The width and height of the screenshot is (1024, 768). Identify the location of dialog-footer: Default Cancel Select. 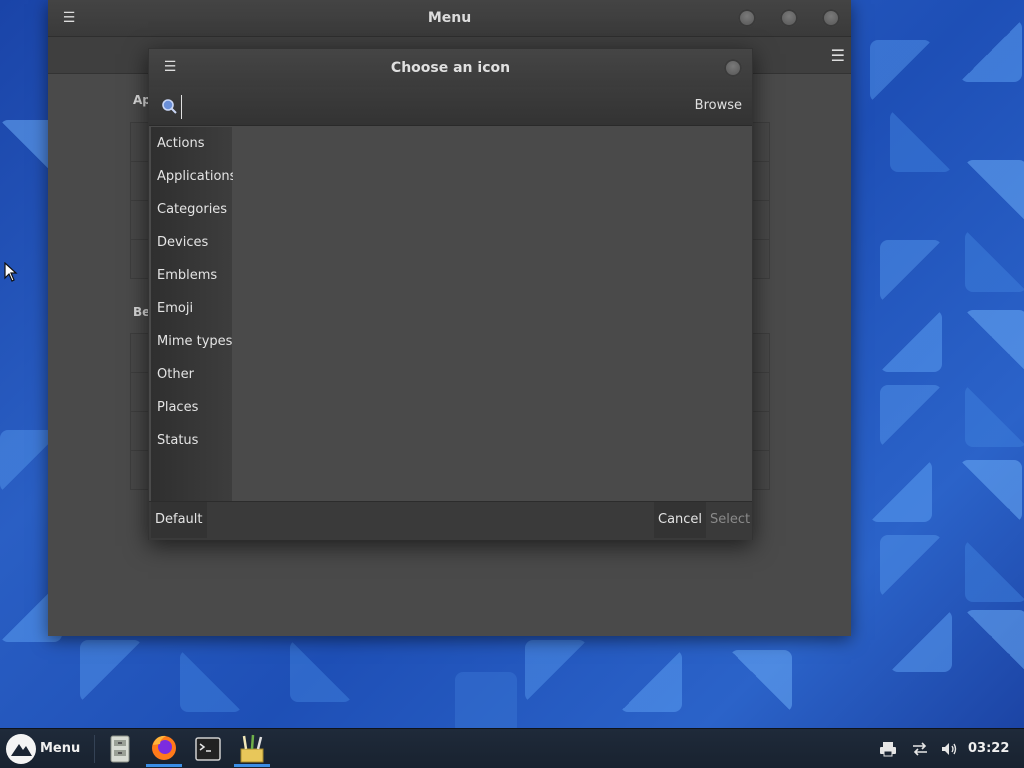
(450, 520).